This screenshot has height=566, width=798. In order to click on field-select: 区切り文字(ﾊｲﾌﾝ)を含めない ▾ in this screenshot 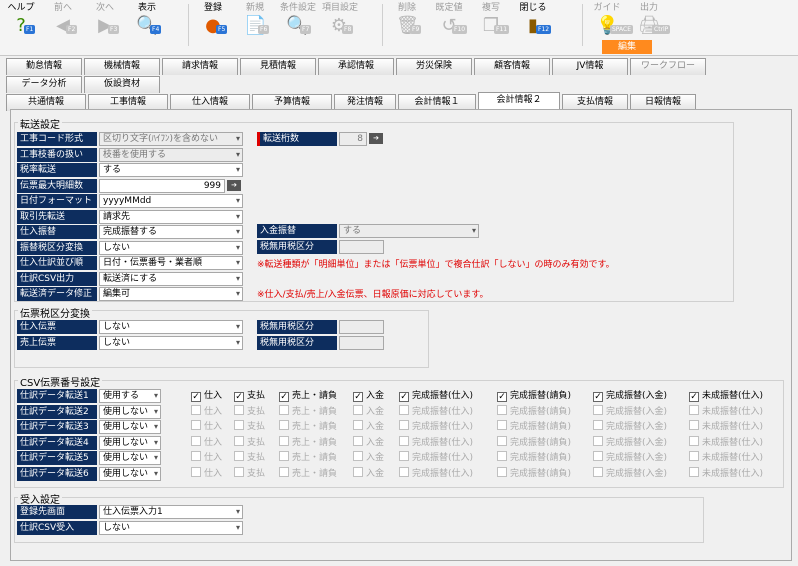, I will do `click(171, 139)`.